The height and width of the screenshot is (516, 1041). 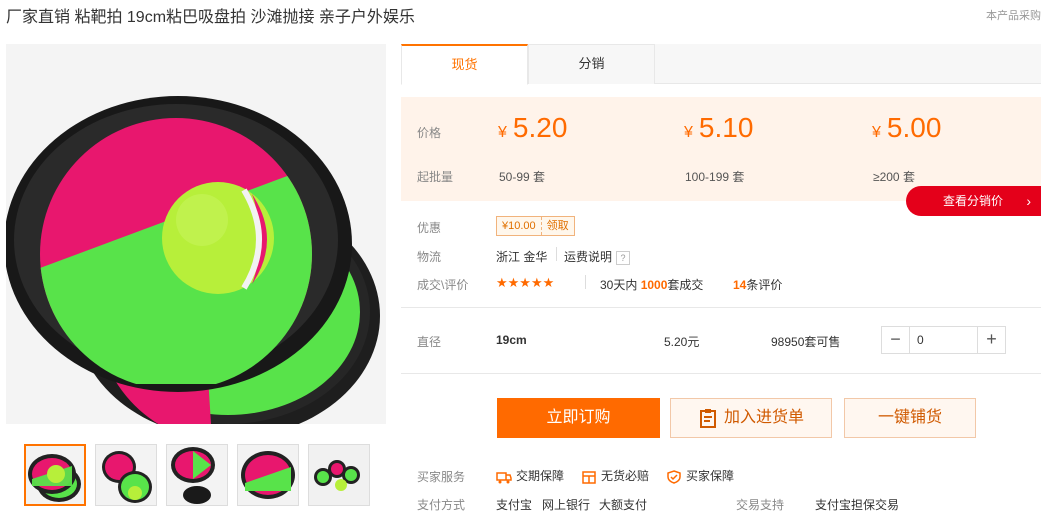 I want to click on rating-stars-icon: ★★★★★, so click(x=525, y=282).